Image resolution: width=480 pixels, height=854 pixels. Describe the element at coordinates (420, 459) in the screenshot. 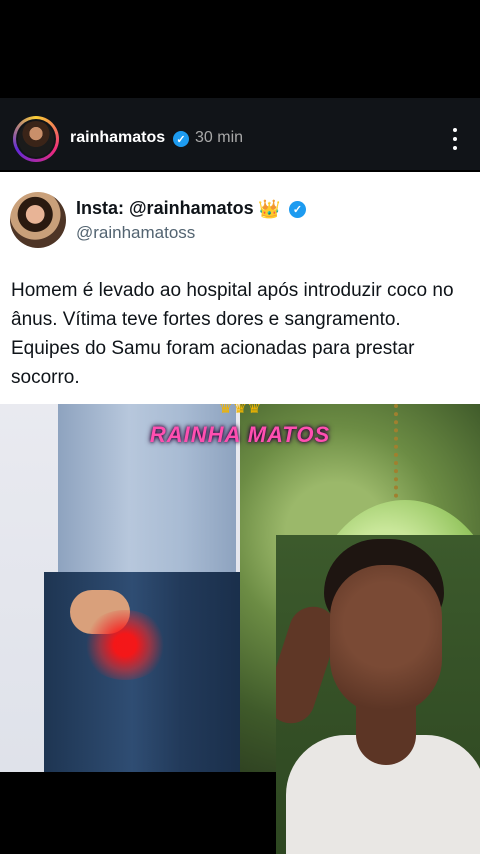

I see `coconut-stem` at that location.